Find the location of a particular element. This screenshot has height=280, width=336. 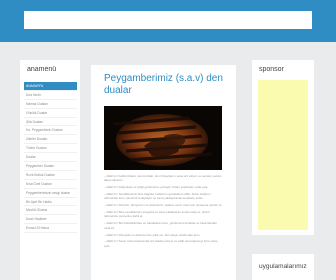

sidebar-menu-item: Günlük Dualar is located at coordinates (50, 113).